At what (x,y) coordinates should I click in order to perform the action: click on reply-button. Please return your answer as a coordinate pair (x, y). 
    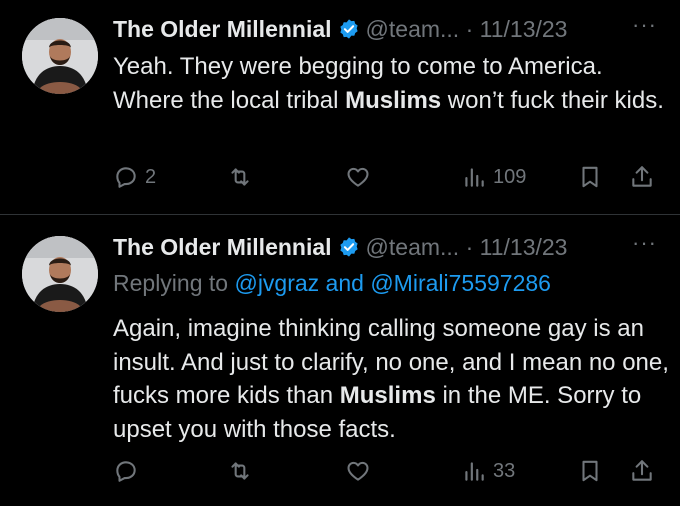
    Looking at the image, I should click on (129, 471).